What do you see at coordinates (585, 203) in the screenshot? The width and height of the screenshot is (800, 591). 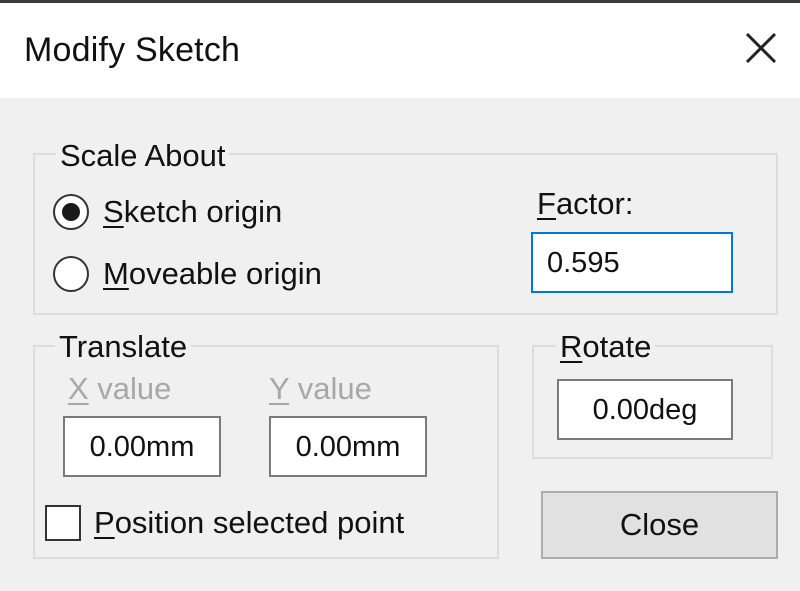 I see `factor-label: Factor:` at bounding box center [585, 203].